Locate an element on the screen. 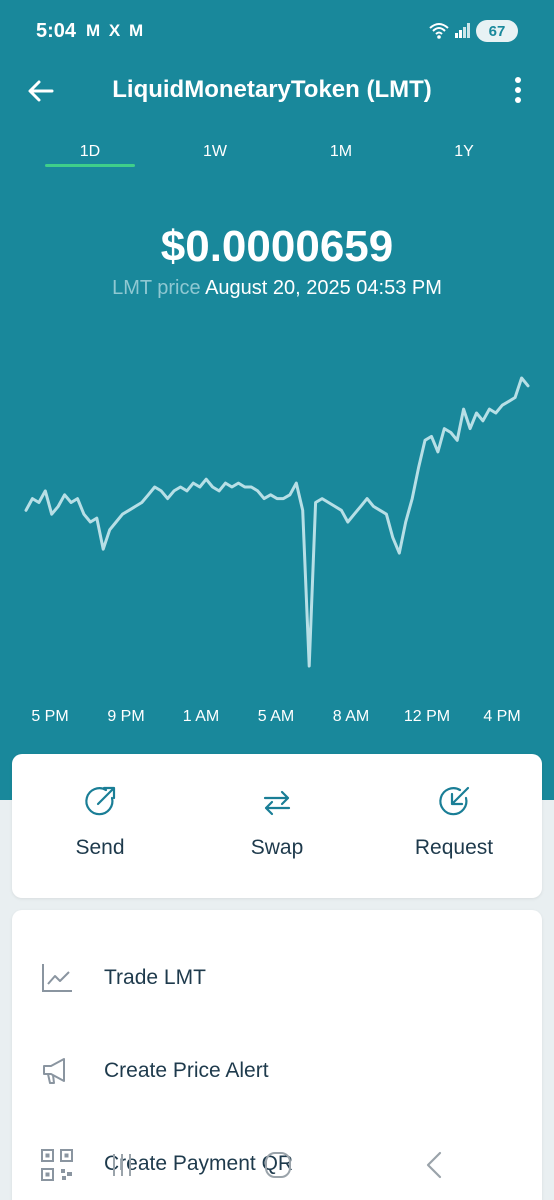 The width and height of the screenshot is (554, 1200). swap-button: Swap is located at coordinates (277, 826).